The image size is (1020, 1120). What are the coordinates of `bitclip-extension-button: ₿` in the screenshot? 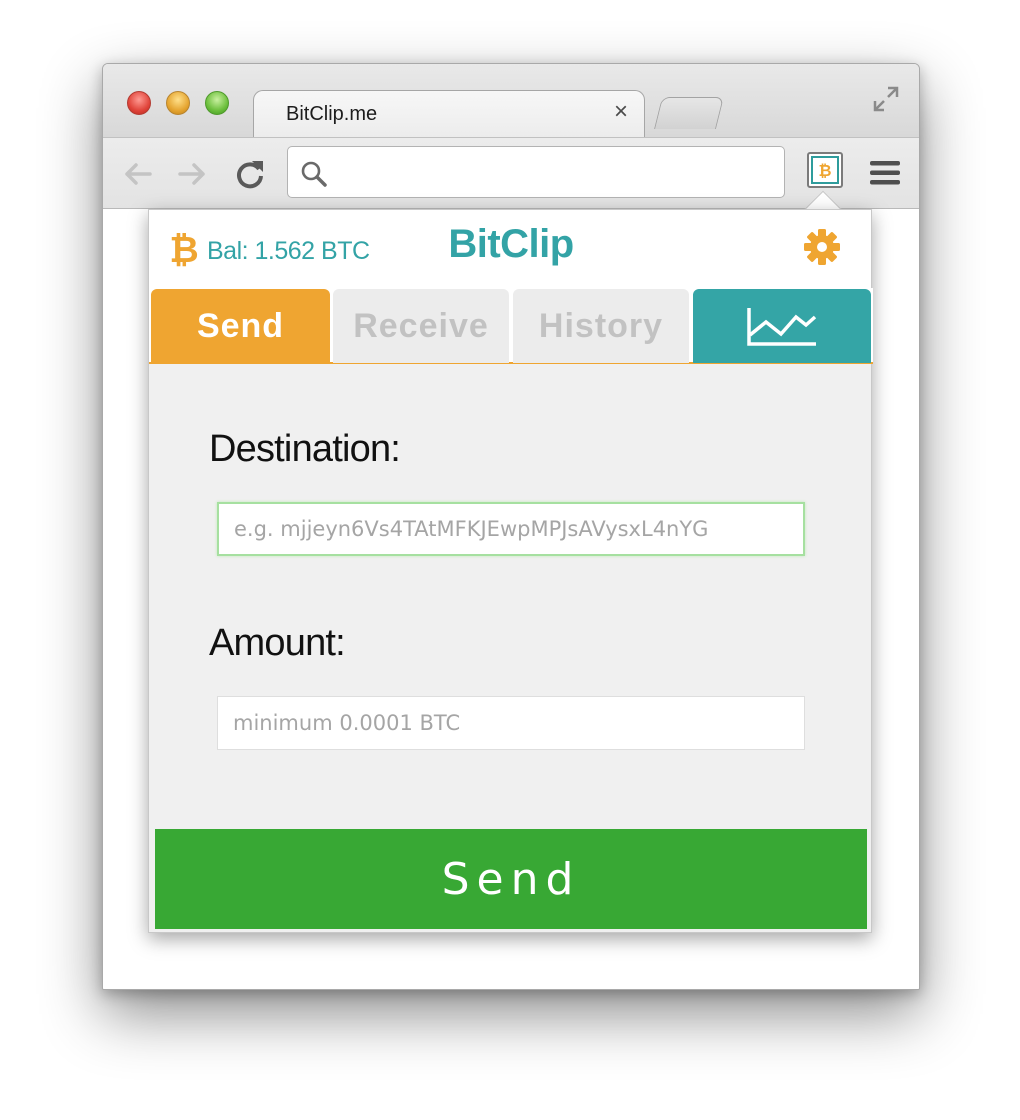 It's located at (825, 170).